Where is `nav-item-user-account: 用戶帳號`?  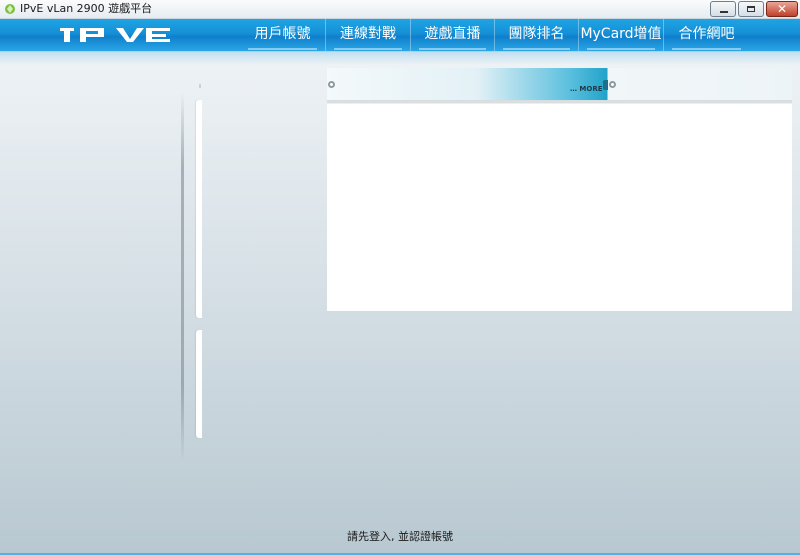
nav-item-user-account: 用戶帳號 is located at coordinates (282, 35).